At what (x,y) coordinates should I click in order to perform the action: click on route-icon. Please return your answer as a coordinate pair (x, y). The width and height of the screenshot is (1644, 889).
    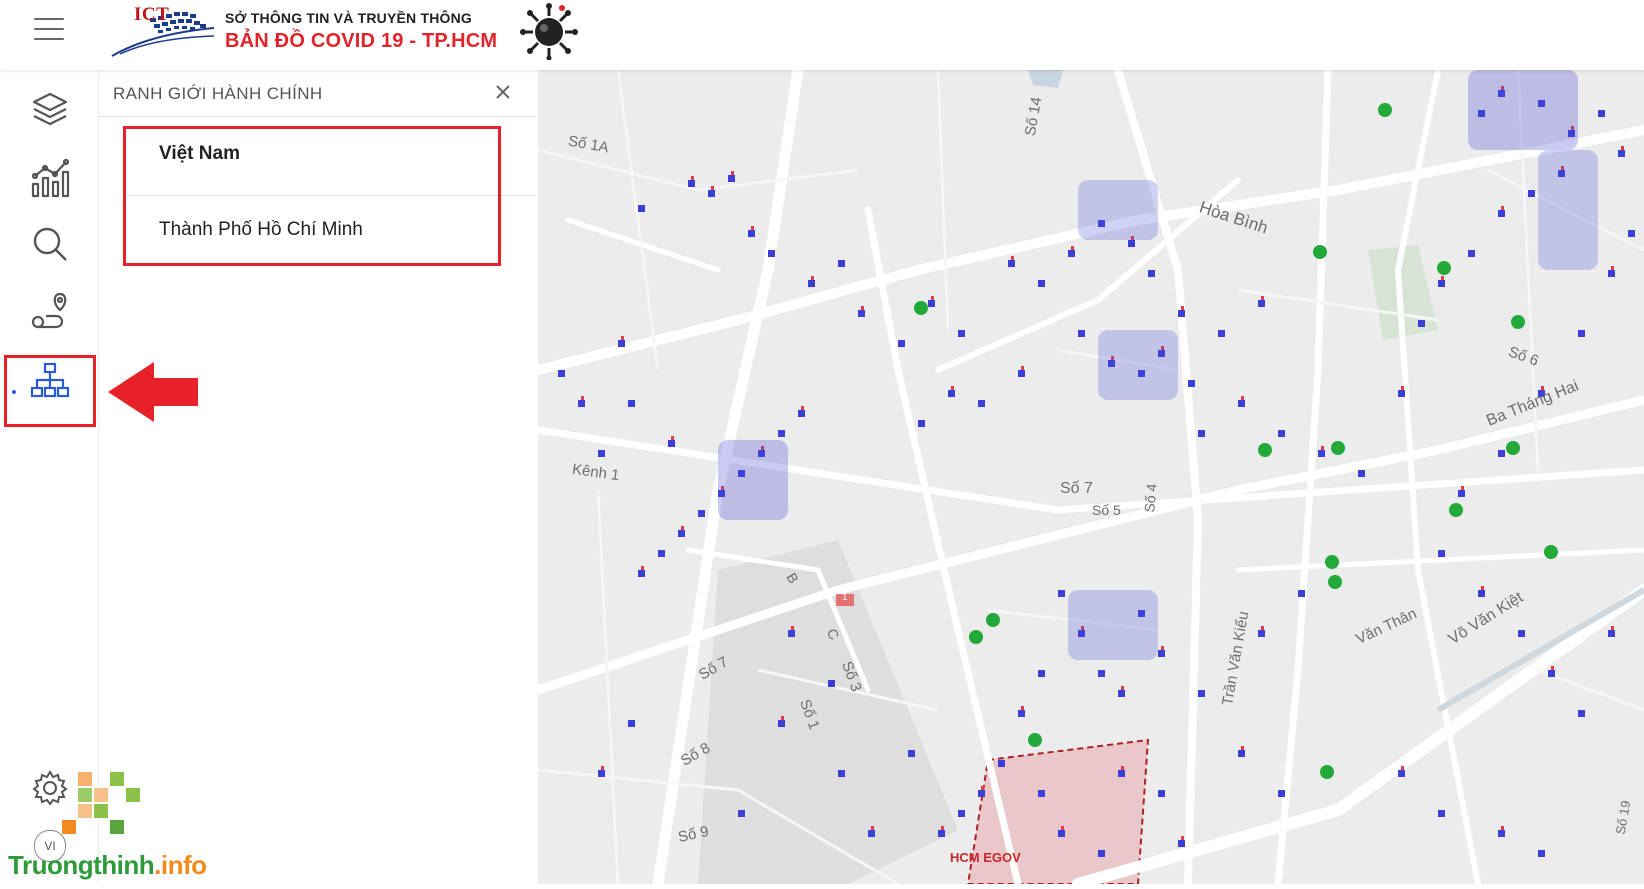
    Looking at the image, I should click on (50, 312).